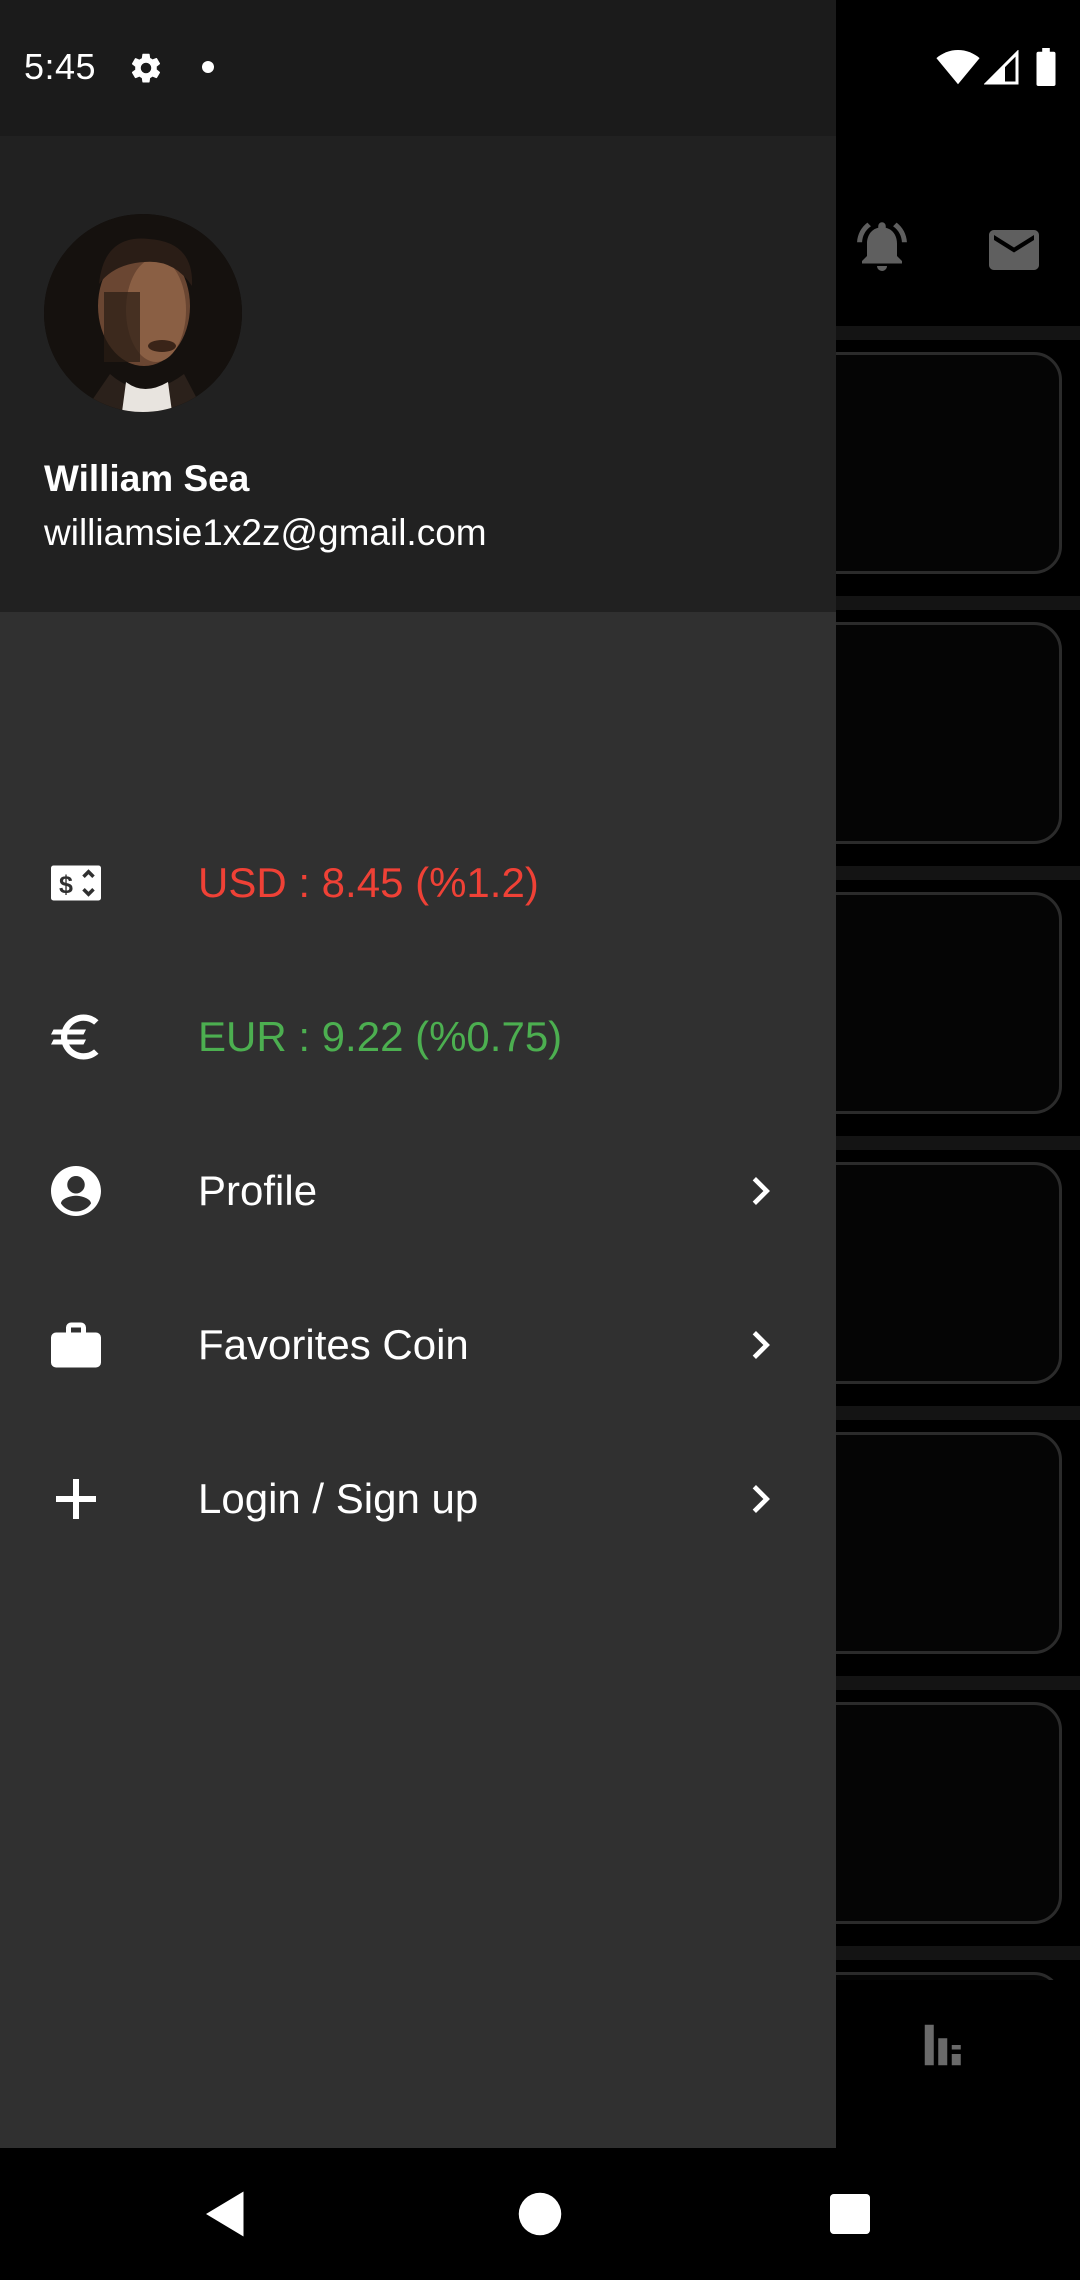 The height and width of the screenshot is (2280, 1080). Describe the element at coordinates (418, 1191) in the screenshot. I see `menu-item-profile: Profile` at that location.